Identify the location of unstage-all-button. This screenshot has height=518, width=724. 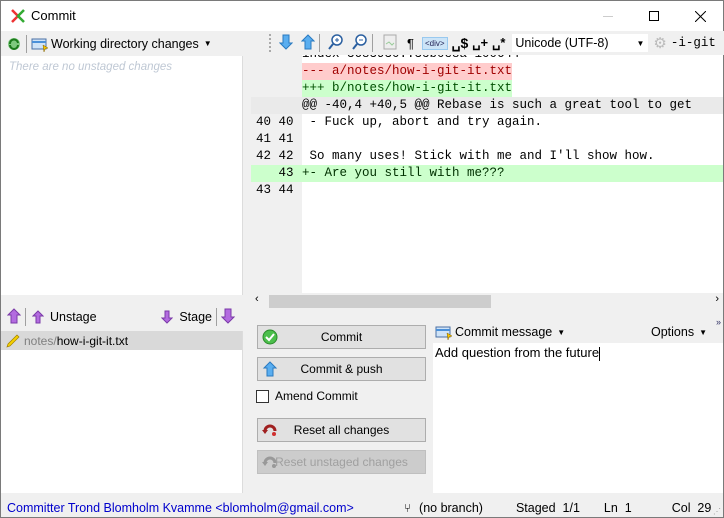
(14, 317).